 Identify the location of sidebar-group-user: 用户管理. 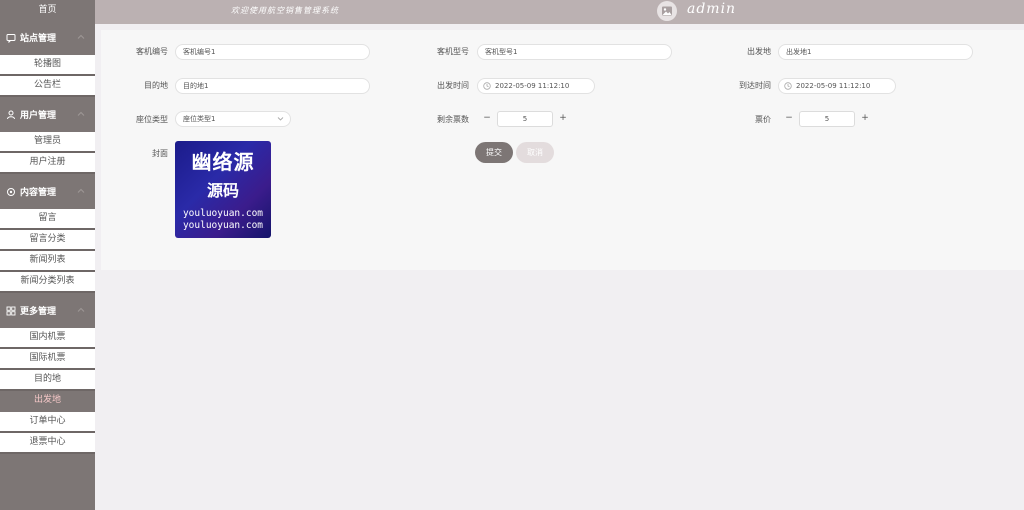
(47, 114).